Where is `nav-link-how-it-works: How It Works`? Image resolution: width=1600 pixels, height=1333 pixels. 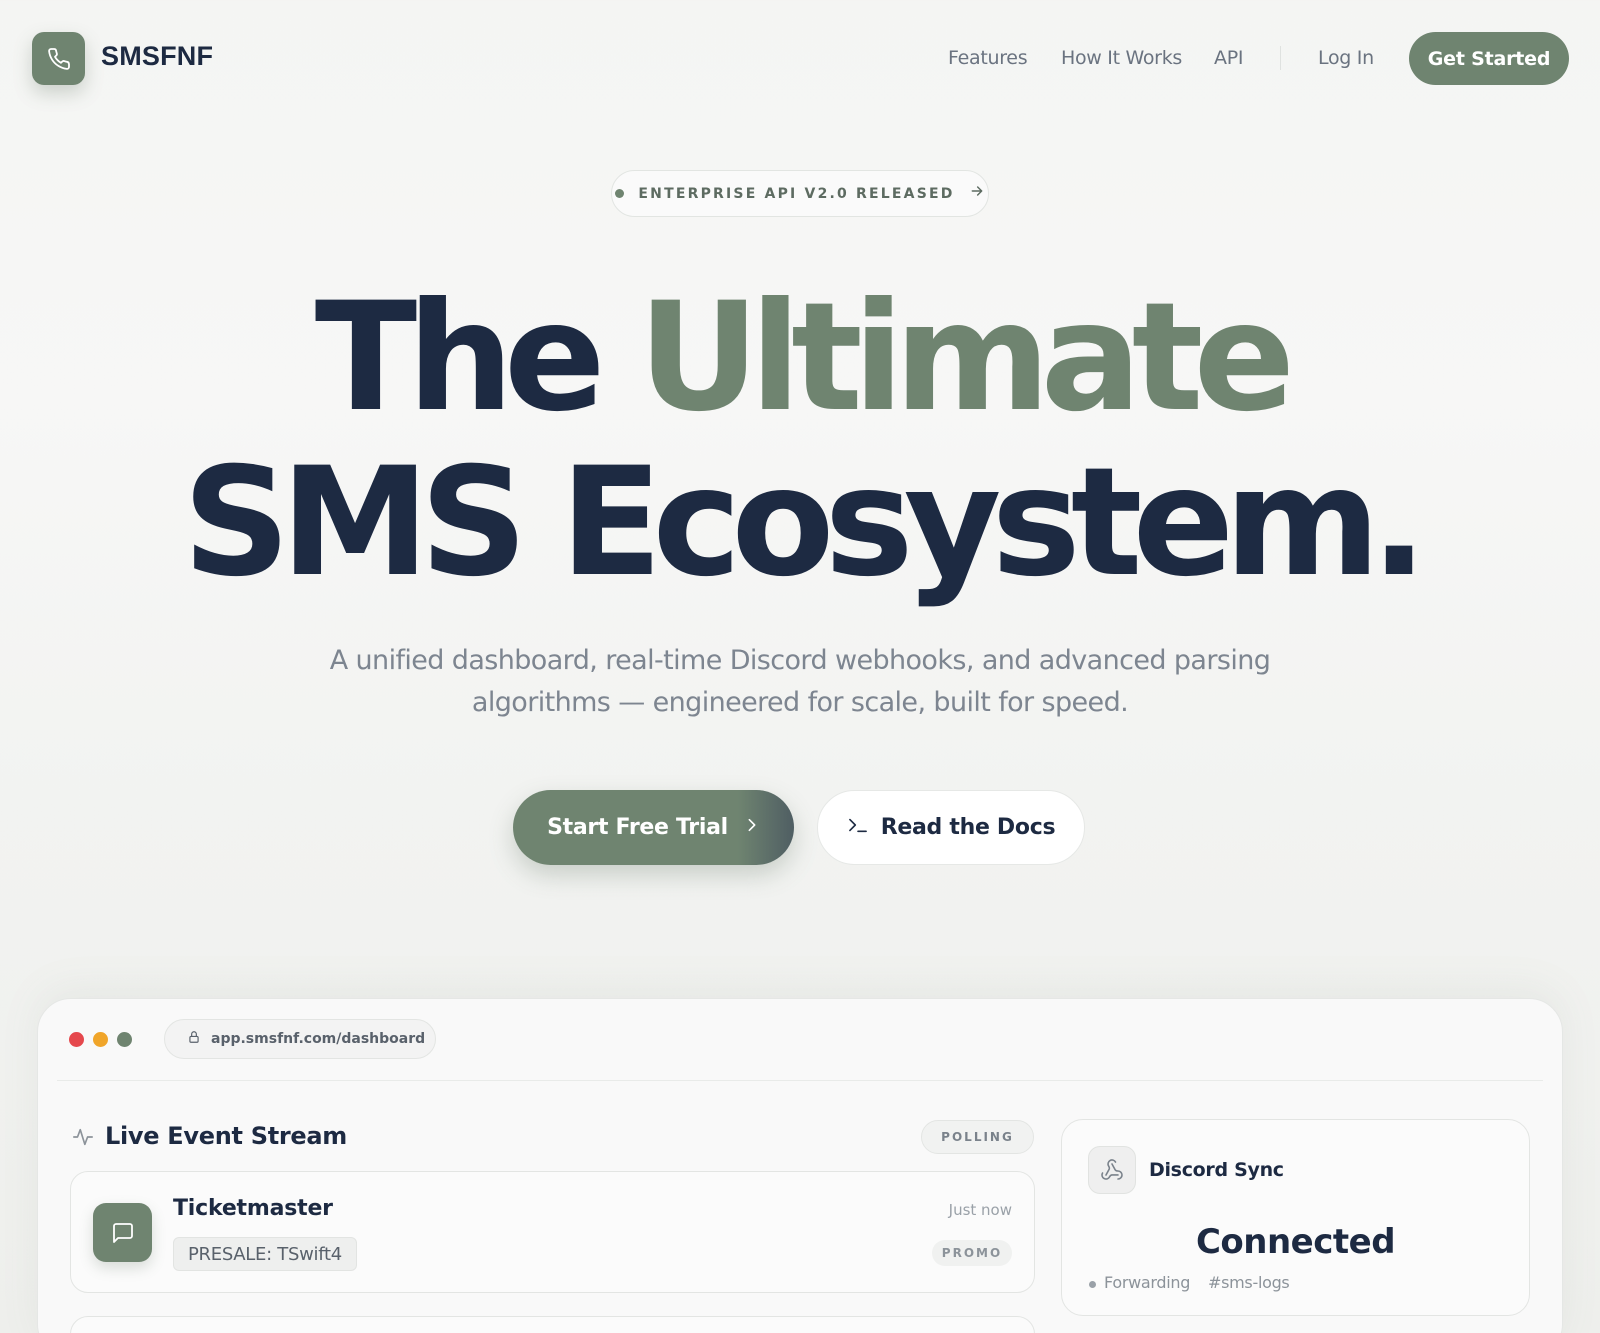
nav-link-how-it-works: How It Works is located at coordinates (1121, 58).